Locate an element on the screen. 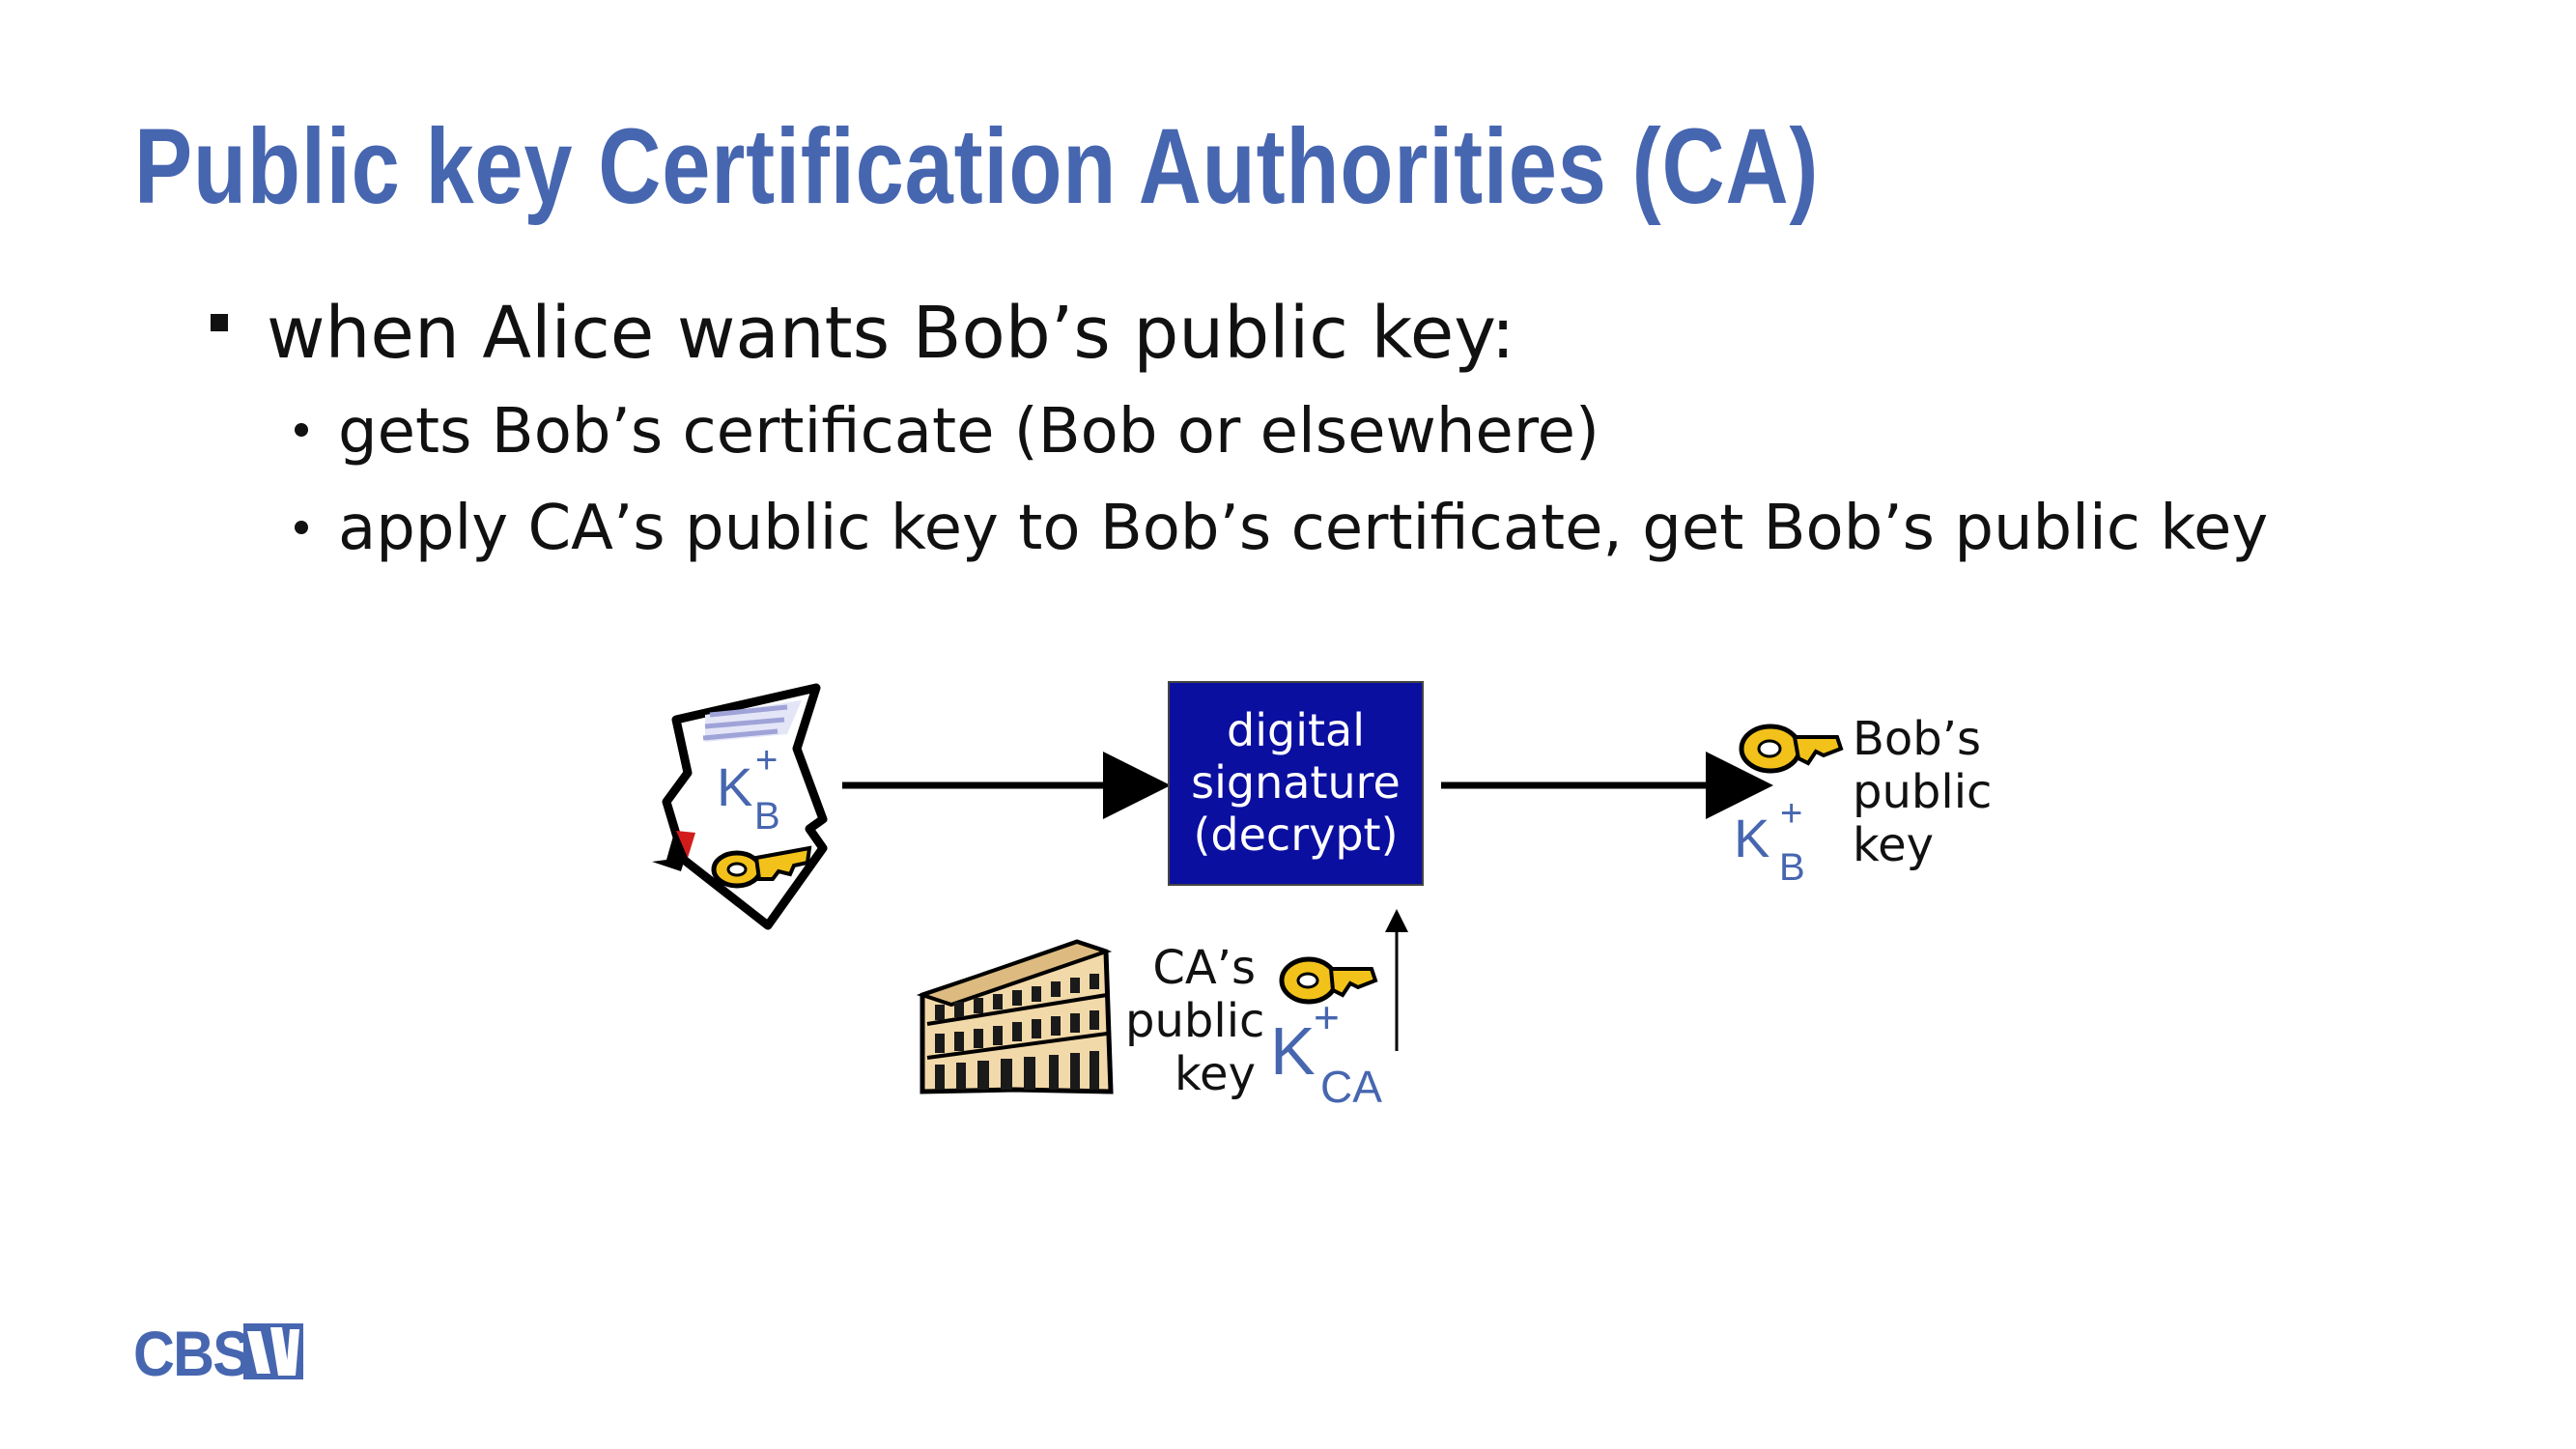  bob-label-line-2: public is located at coordinates (1923, 792).